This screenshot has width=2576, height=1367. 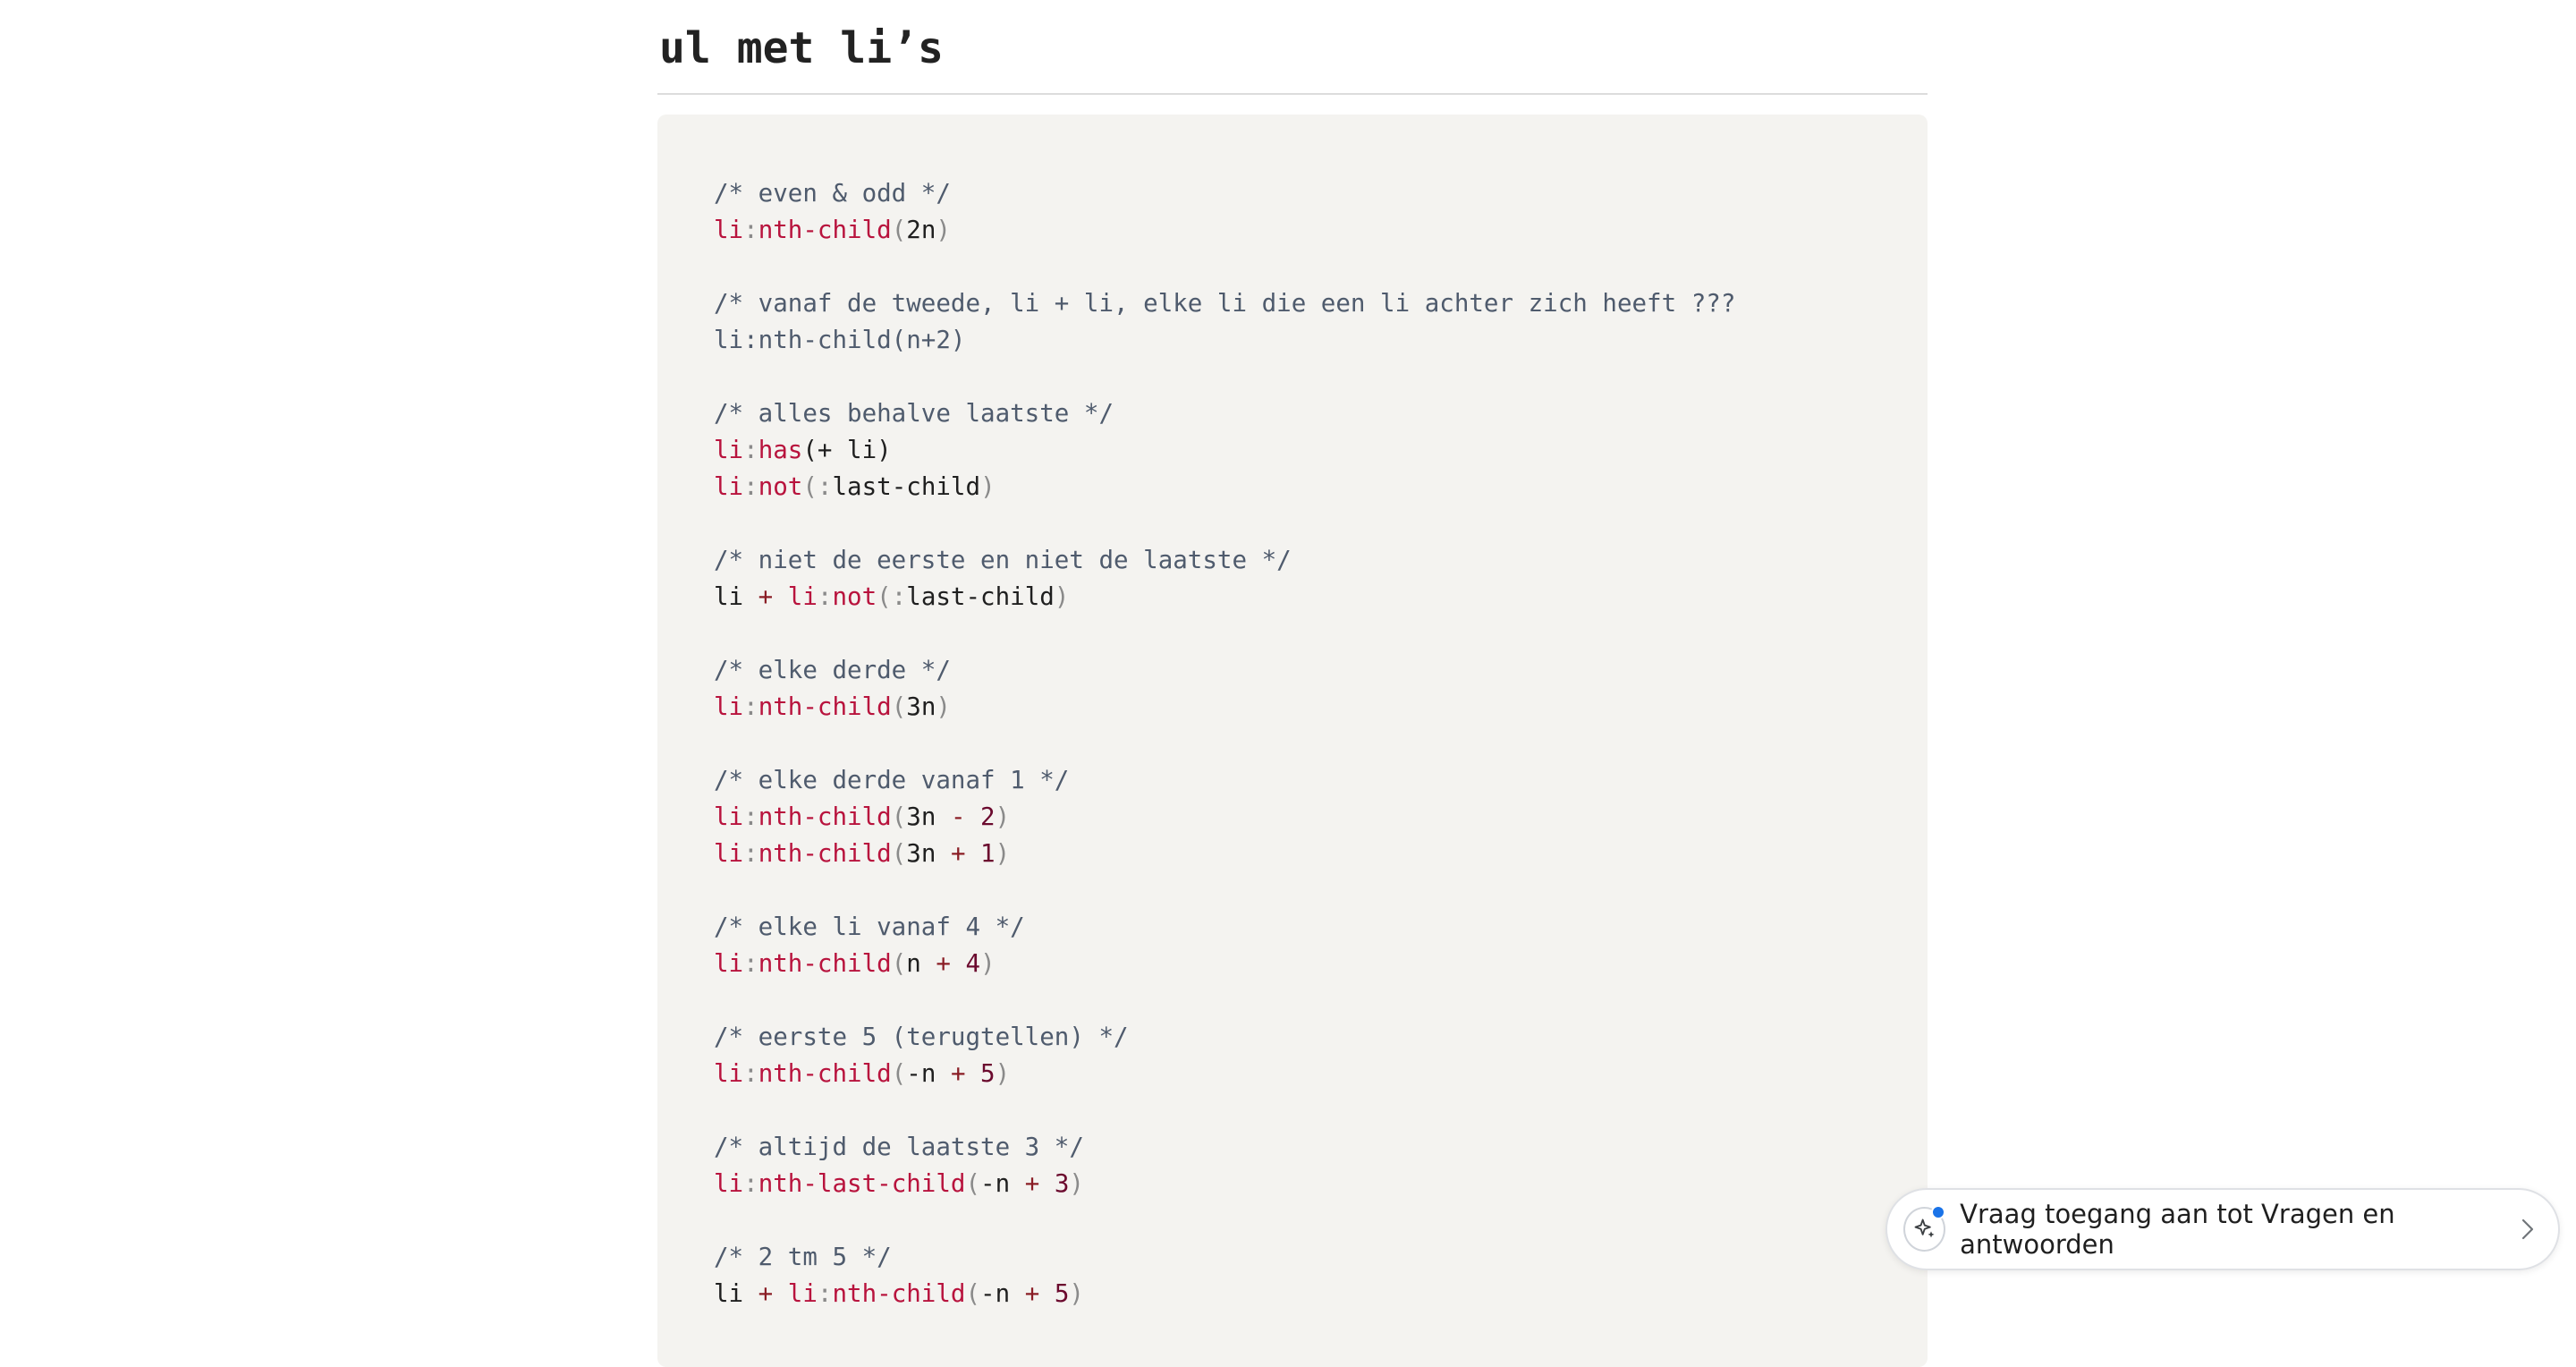 I want to click on chevron-right-icon, so click(x=2528, y=1229).